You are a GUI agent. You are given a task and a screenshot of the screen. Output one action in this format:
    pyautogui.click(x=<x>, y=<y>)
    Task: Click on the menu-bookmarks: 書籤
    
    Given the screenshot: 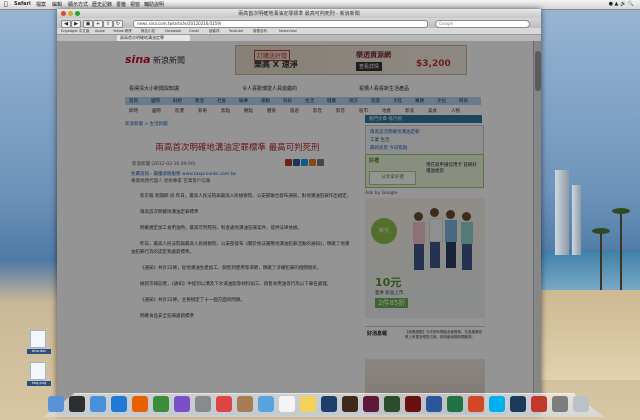 What is the action you would take?
    pyautogui.click(x=121, y=4)
    